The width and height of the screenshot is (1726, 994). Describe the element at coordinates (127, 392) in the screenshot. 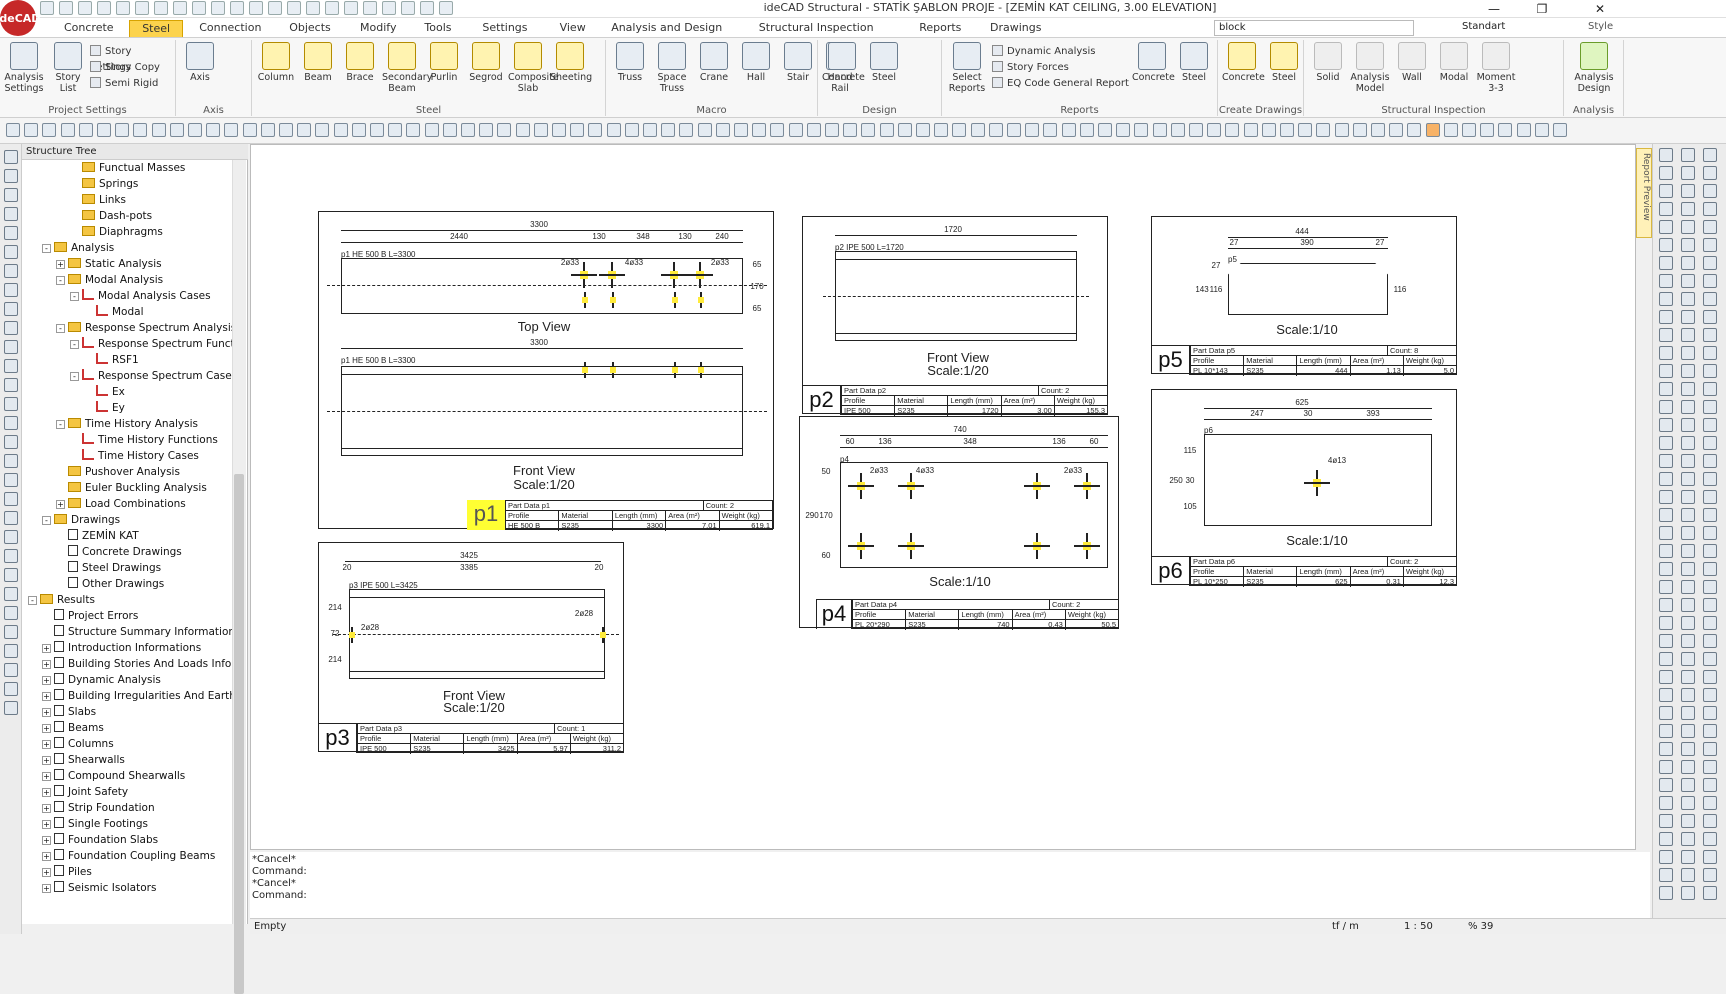

I see `tree-item: Ex` at that location.